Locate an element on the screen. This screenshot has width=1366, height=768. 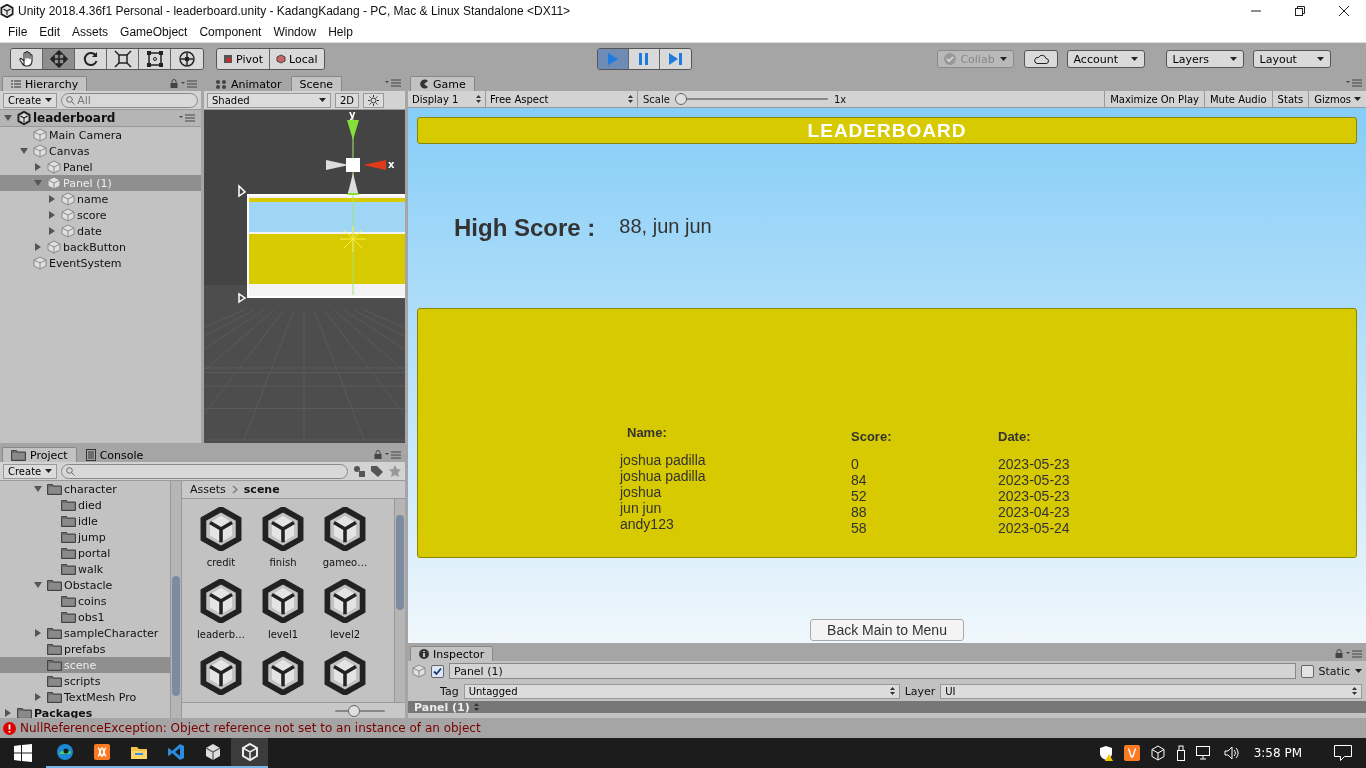
tree-item: date is located at coordinates (100, 231).